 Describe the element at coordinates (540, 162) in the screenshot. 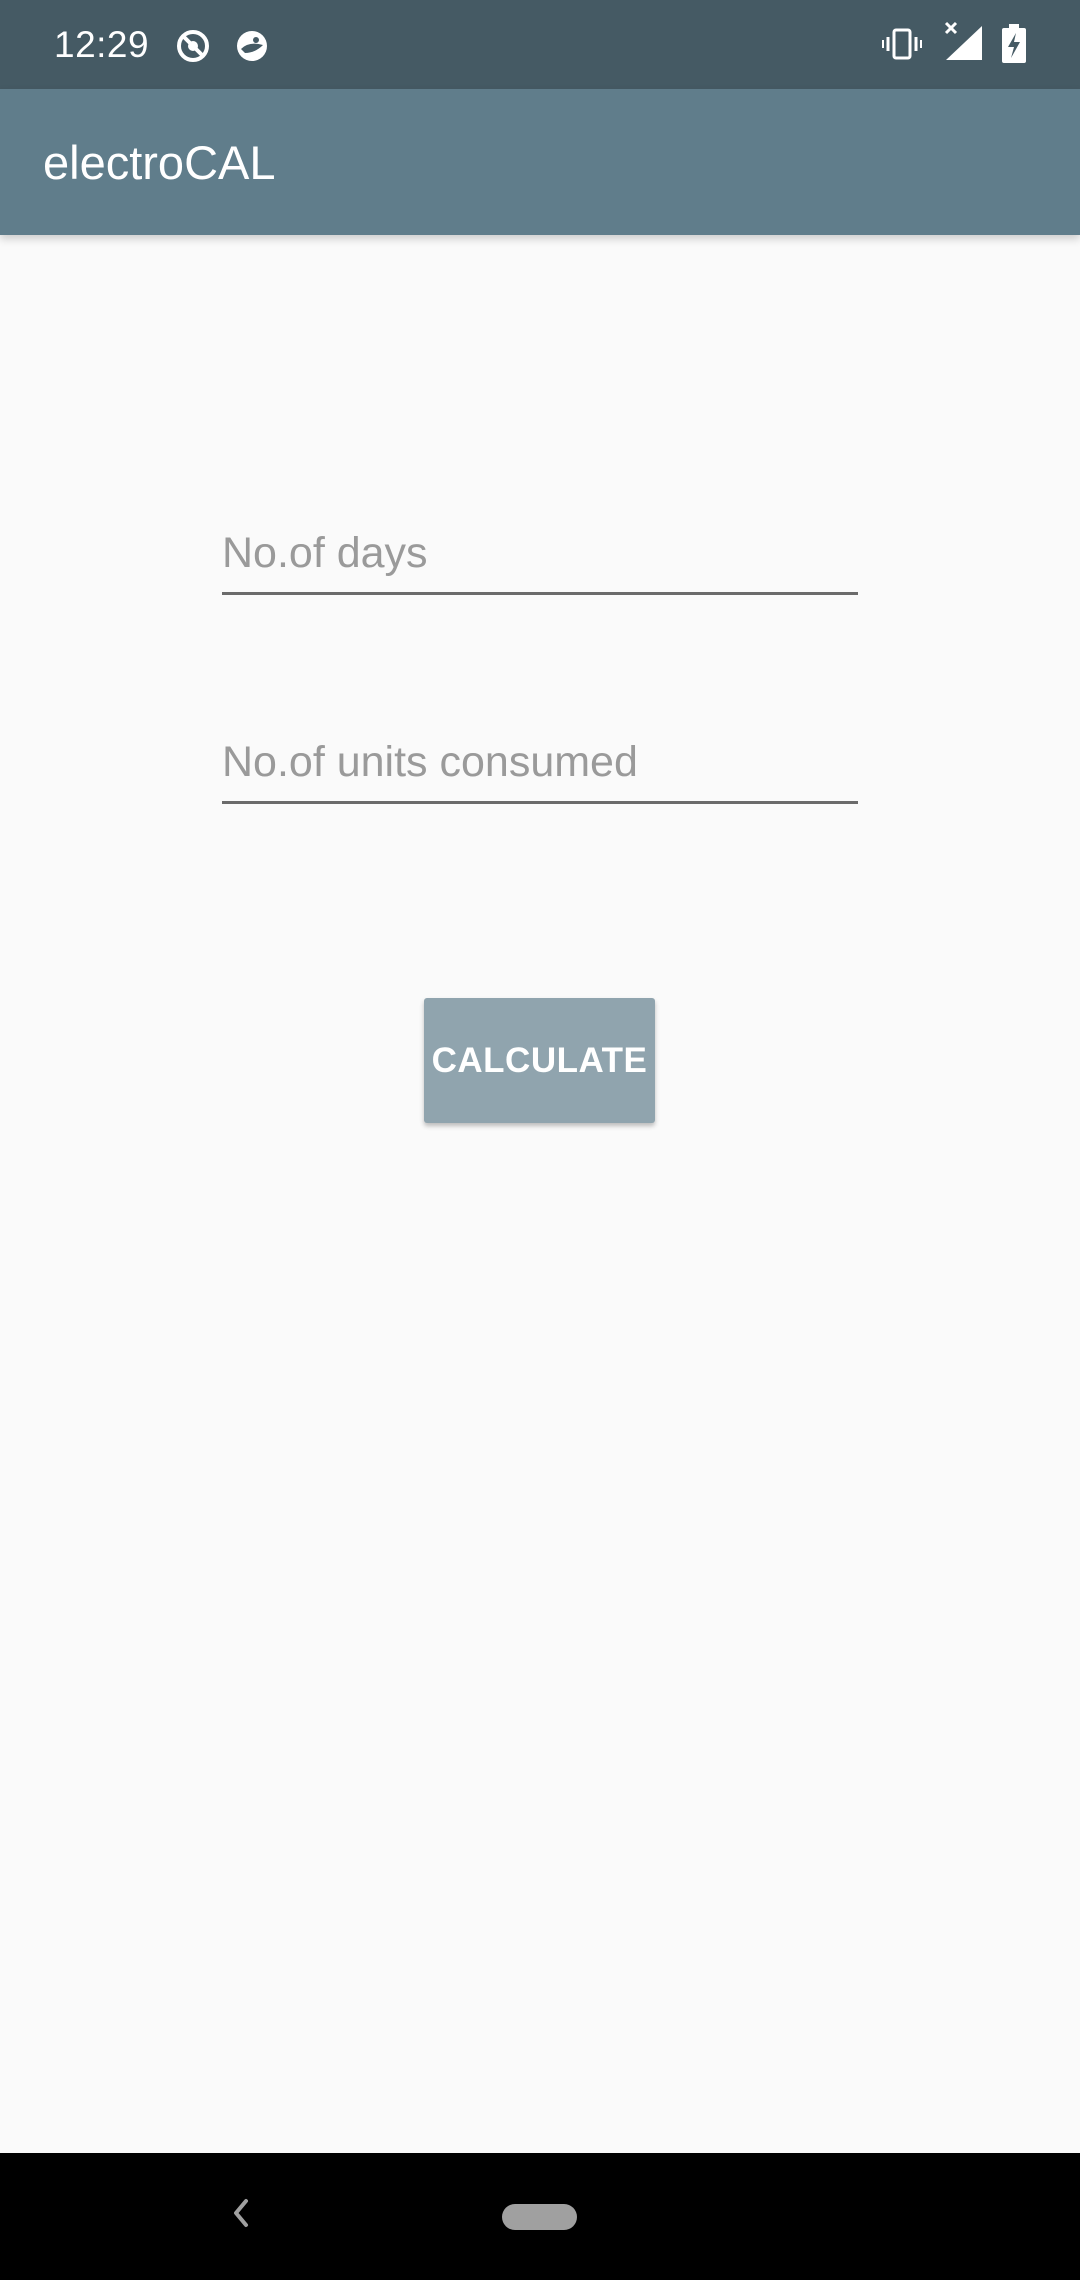

I see `app-bar: electroCAL` at that location.